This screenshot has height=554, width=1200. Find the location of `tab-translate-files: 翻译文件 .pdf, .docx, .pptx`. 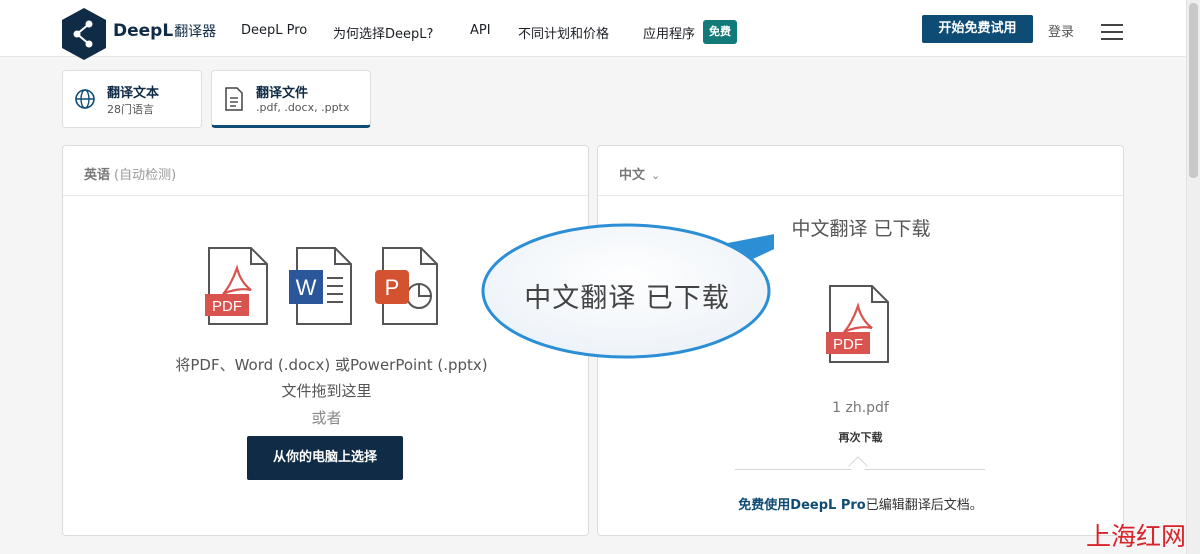

tab-translate-files: 翻译文件 .pdf, .docx, .pptx is located at coordinates (291, 99).